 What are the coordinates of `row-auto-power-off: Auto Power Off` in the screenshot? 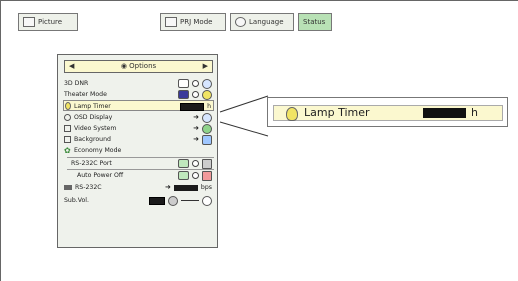 It's located at (140, 175).